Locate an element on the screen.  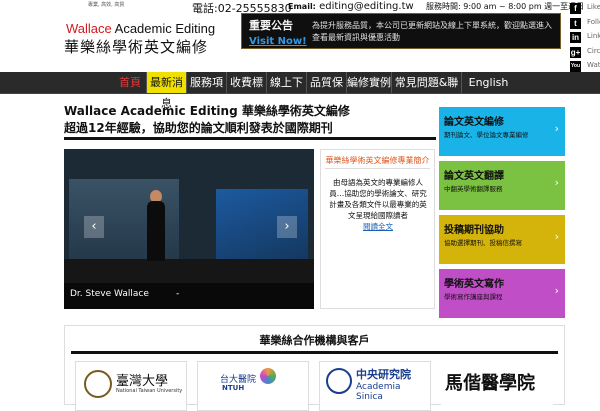
page-subheadline: 超過12年經驗，協助您的論文順利發表於國際期刊 is located at coordinates (198, 128).